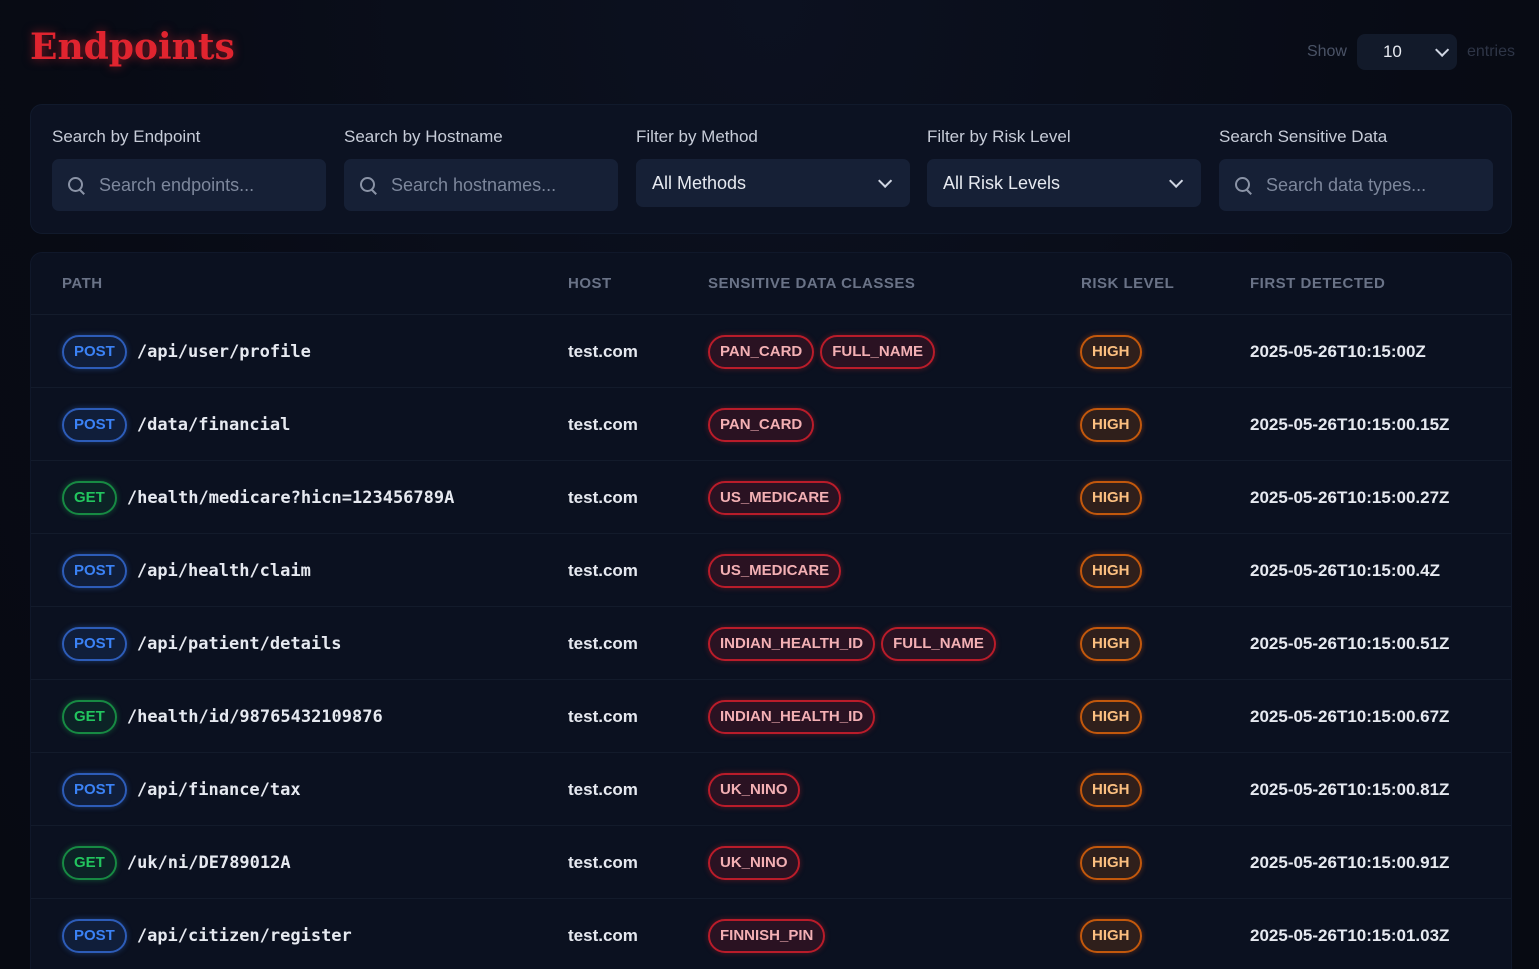 Image resolution: width=1539 pixels, height=969 pixels. I want to click on data-classes-cell: PAN_CARD FULL_NAME, so click(824, 351).